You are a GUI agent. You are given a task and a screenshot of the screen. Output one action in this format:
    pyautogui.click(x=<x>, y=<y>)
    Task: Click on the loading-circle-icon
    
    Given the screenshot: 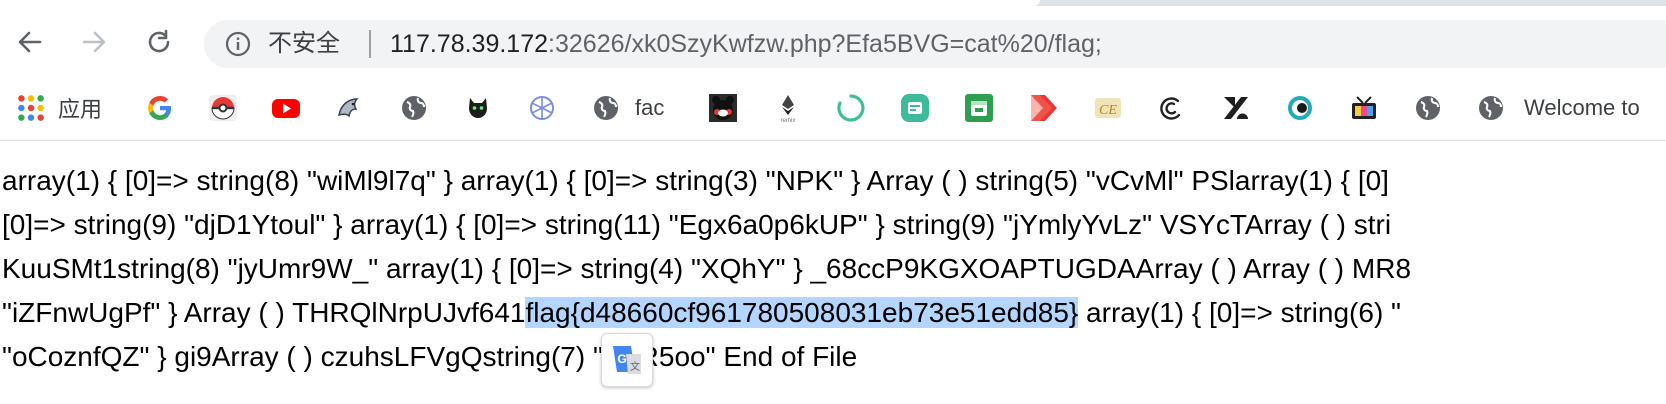 What is the action you would take?
    pyautogui.click(x=851, y=108)
    